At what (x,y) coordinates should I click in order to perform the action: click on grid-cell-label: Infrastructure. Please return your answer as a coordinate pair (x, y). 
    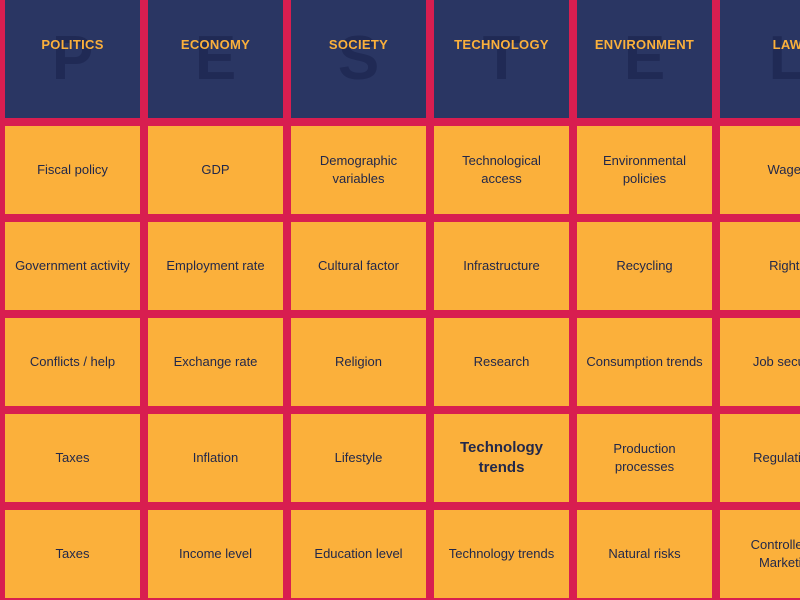
    Looking at the image, I should click on (501, 266).